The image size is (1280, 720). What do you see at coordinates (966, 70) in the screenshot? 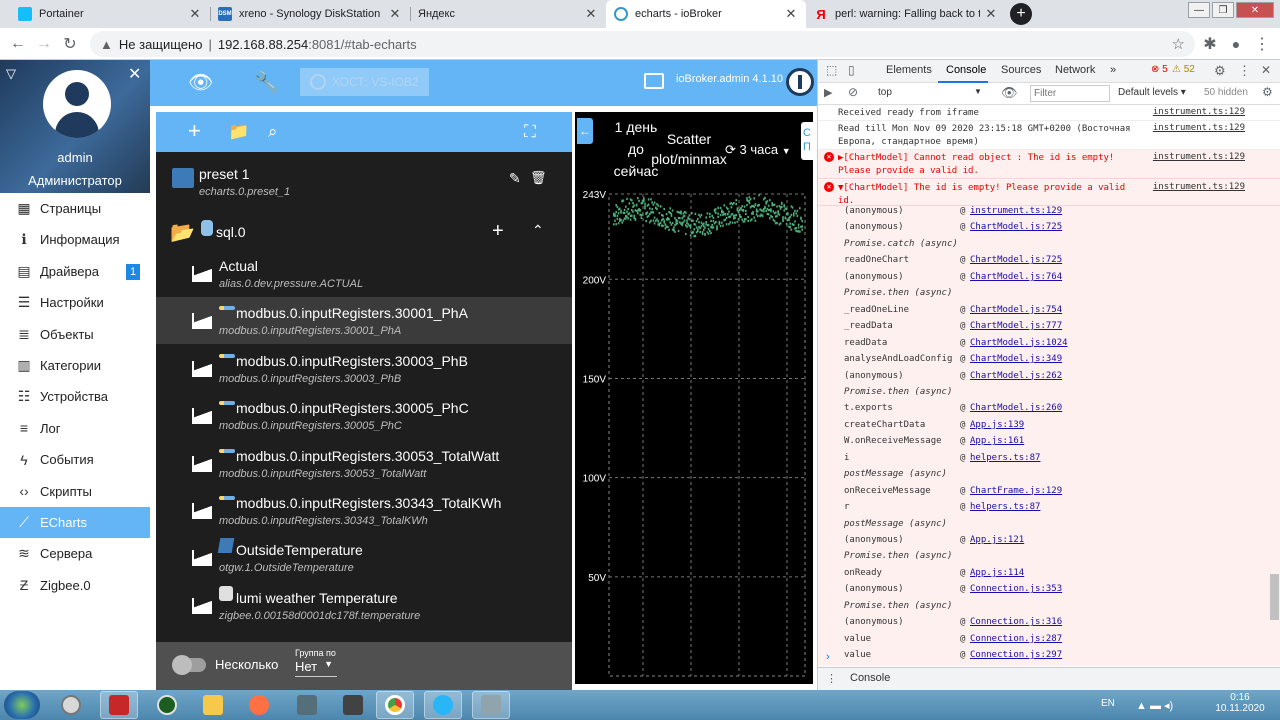
I see `tab-console: Console` at bounding box center [966, 70].